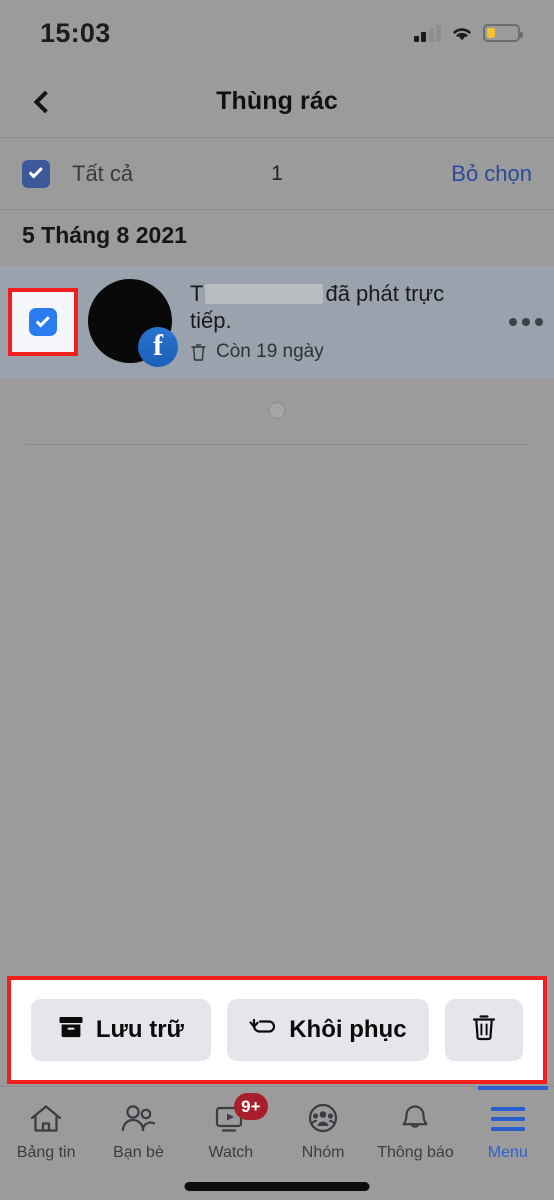 The height and width of the screenshot is (1200, 554). Describe the element at coordinates (75, 32) in the screenshot. I see `status-time: 15:03` at that location.